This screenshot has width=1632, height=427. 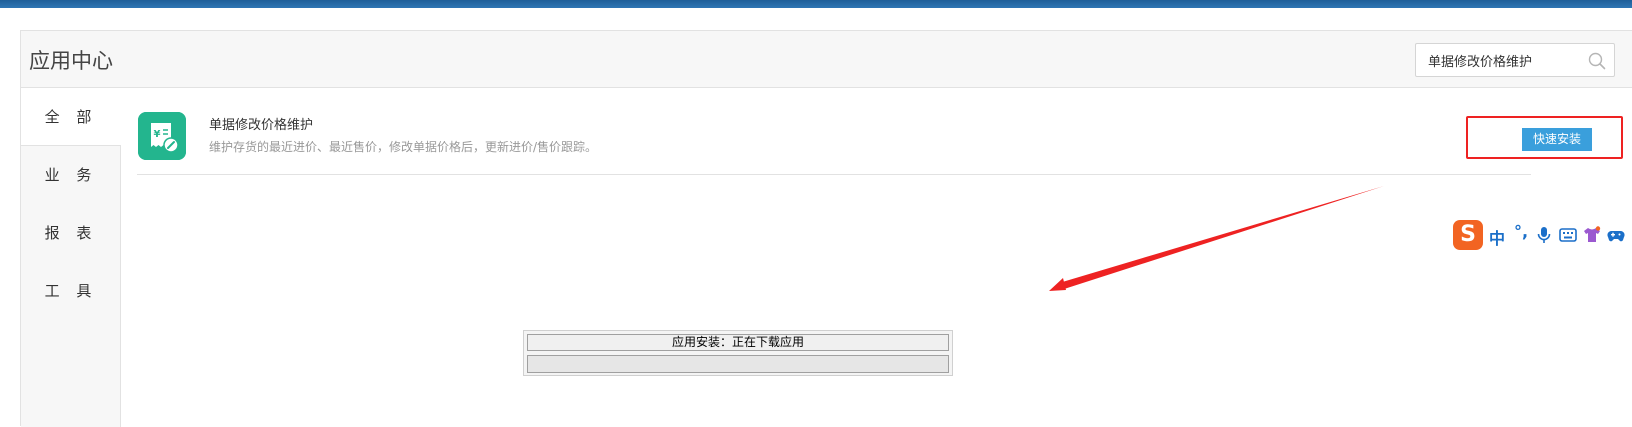 I want to click on search-input, so click(x=1503, y=60).